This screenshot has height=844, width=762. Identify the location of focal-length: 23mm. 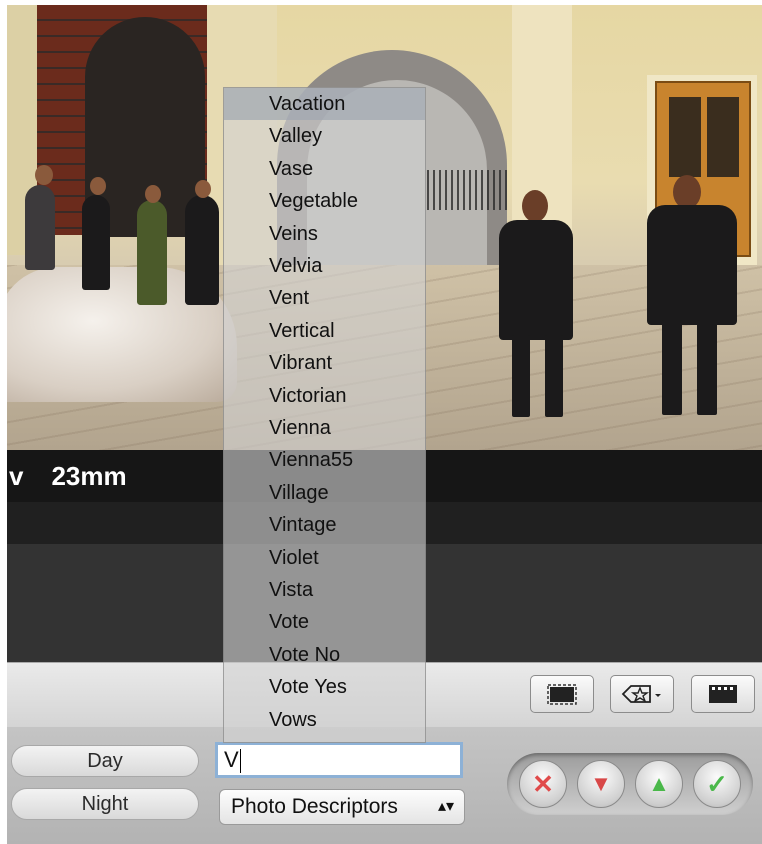
(89, 476).